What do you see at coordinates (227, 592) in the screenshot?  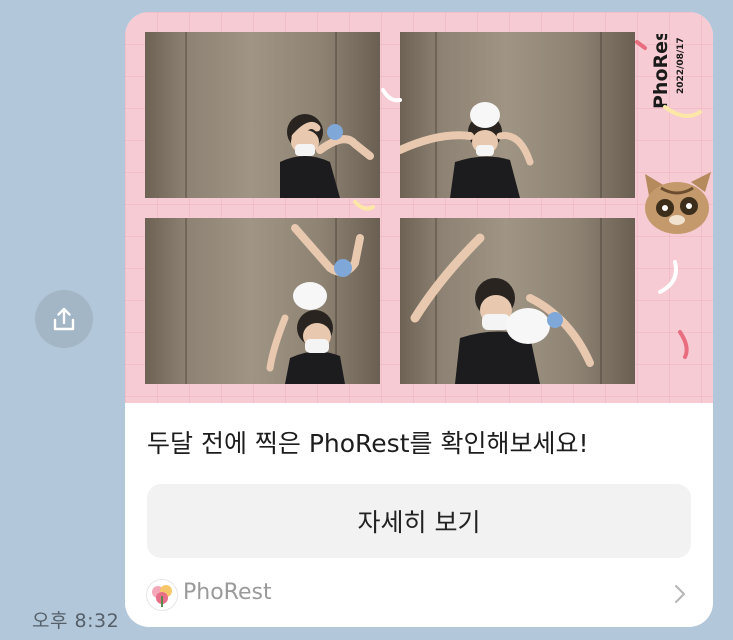 I see `channel-name: PhoRest` at bounding box center [227, 592].